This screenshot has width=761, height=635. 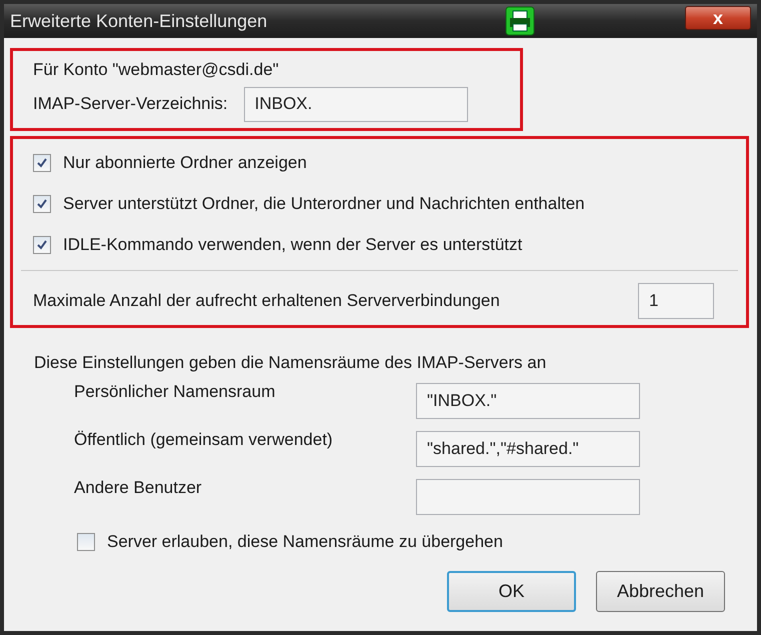 What do you see at coordinates (266, 301) in the screenshot?
I see `connections-label: Maximale Anzahl der aufrecht erhaltenen Serververbindungen` at bounding box center [266, 301].